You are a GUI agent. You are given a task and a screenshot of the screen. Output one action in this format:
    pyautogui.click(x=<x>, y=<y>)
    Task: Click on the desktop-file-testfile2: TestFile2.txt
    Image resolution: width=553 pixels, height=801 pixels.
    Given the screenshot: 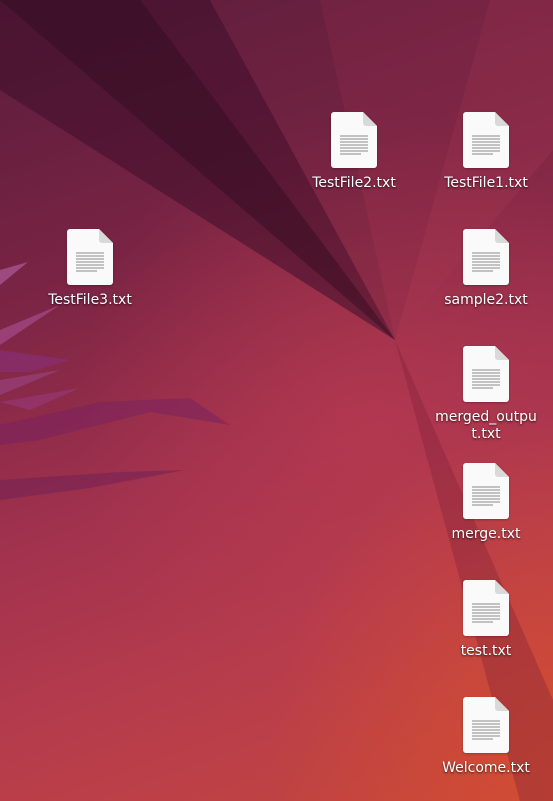 What is the action you would take?
    pyautogui.click(x=354, y=162)
    